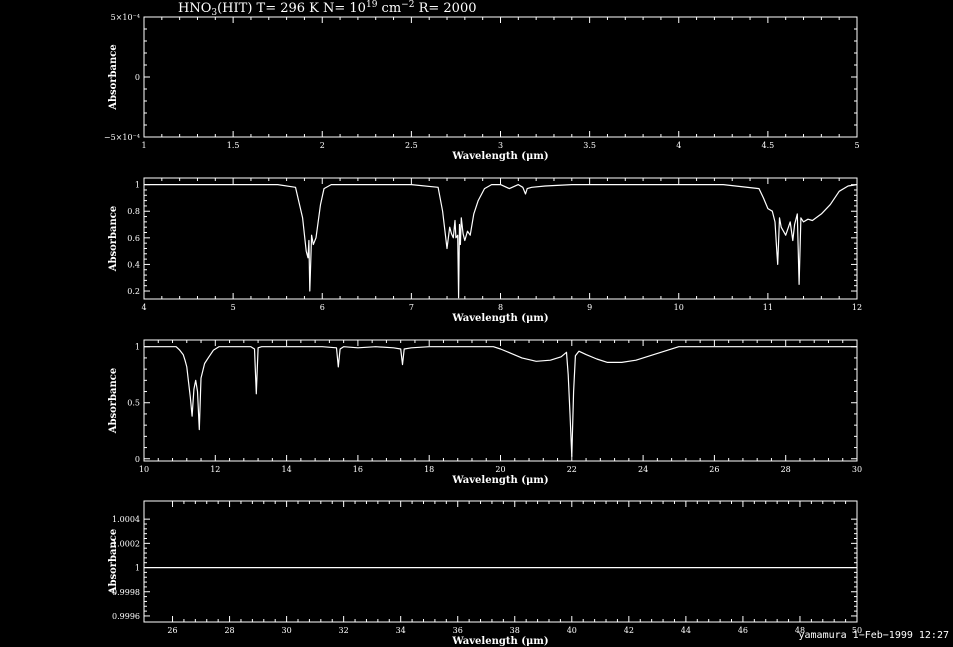 The width and height of the screenshot is (953, 647). I want to click on x-tick-label: 34, so click(401, 630).